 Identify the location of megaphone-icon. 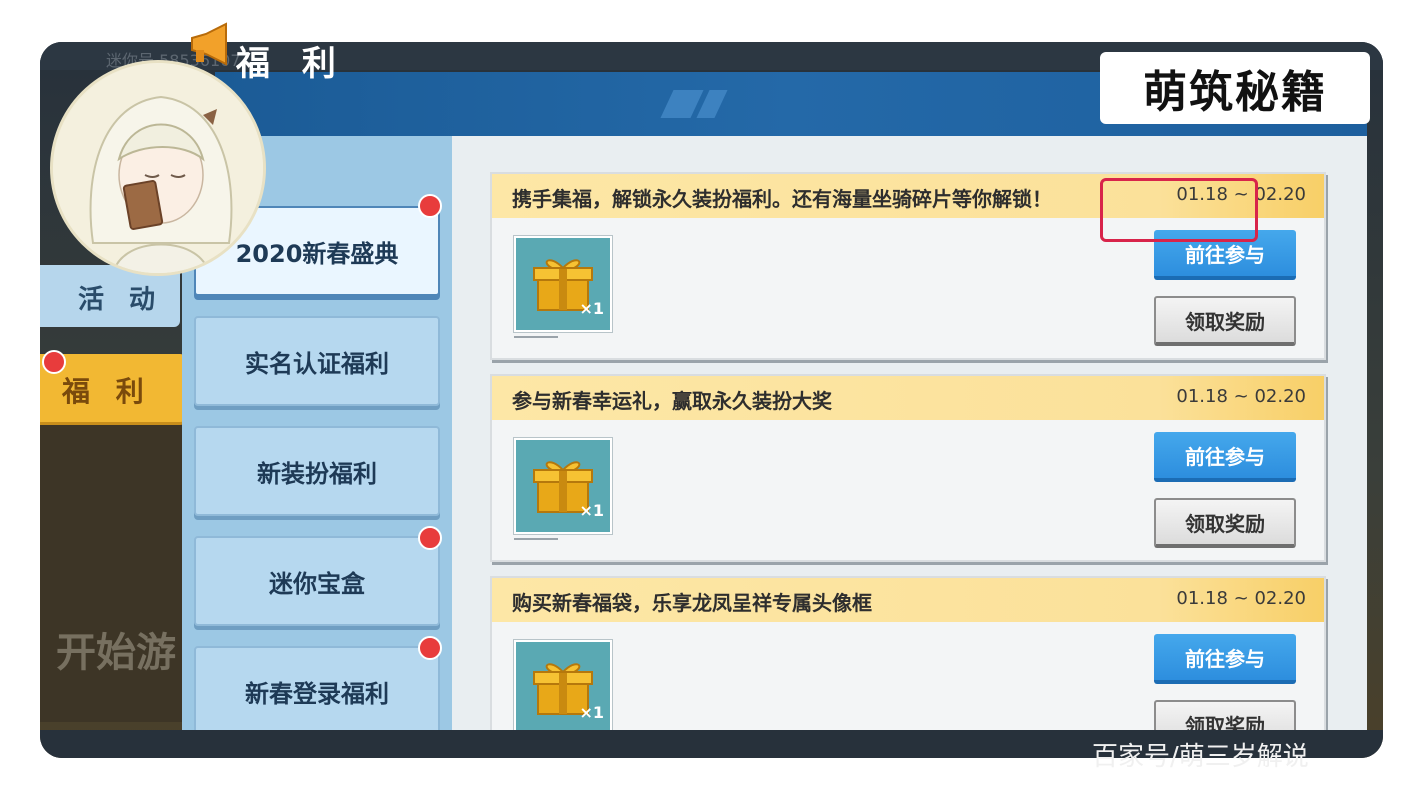
(209, 44).